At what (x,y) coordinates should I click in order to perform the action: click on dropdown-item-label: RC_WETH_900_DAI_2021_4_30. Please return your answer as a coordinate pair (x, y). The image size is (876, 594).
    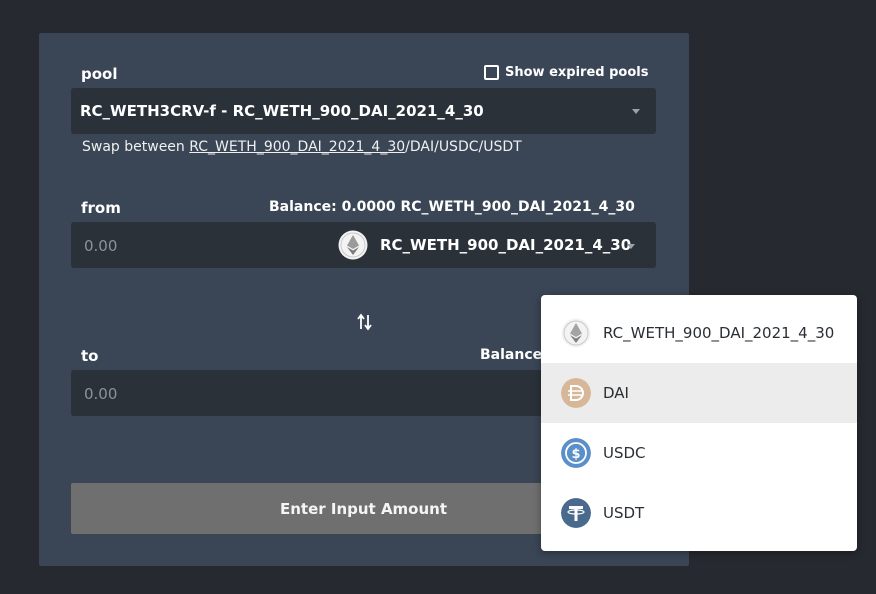
    Looking at the image, I should click on (719, 333).